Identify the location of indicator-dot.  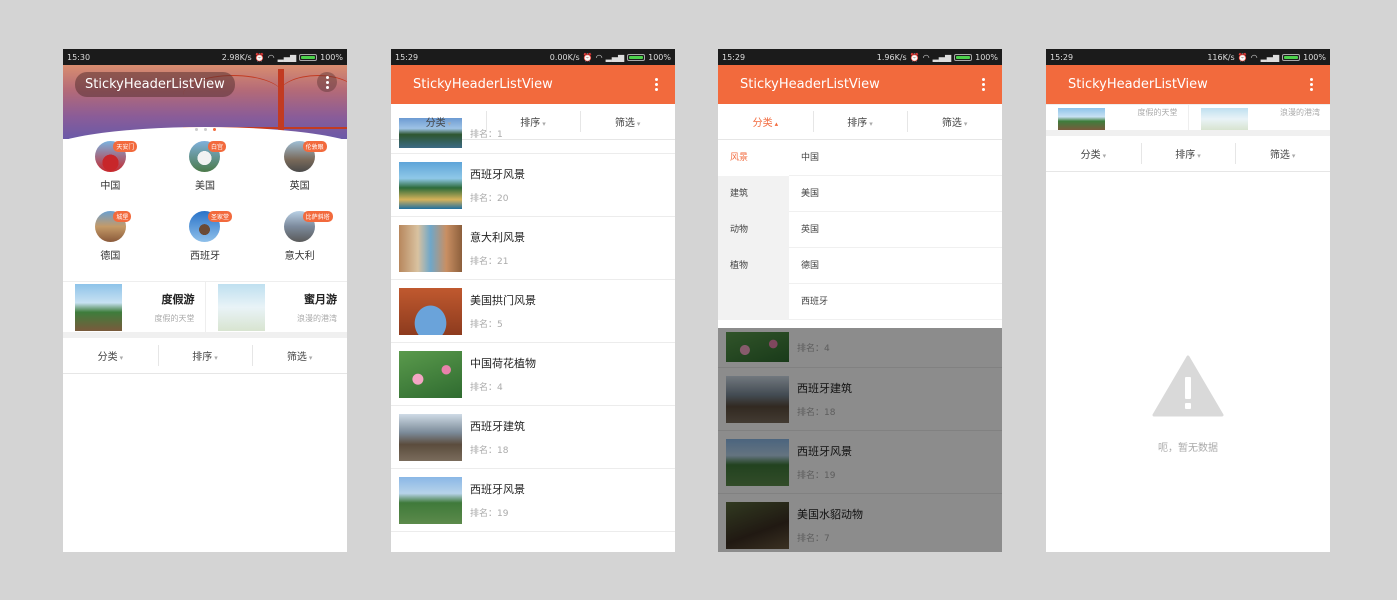
(205, 129).